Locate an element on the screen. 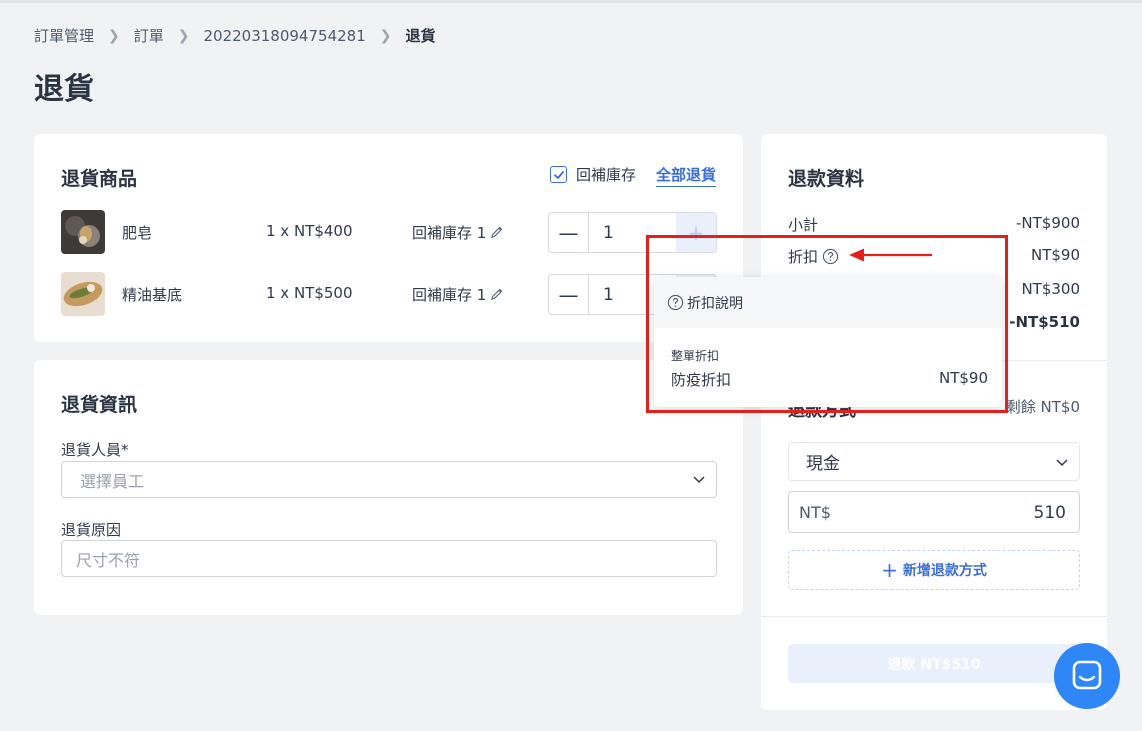  breadcrumb-order-id: 20220318094754281 is located at coordinates (285, 36).